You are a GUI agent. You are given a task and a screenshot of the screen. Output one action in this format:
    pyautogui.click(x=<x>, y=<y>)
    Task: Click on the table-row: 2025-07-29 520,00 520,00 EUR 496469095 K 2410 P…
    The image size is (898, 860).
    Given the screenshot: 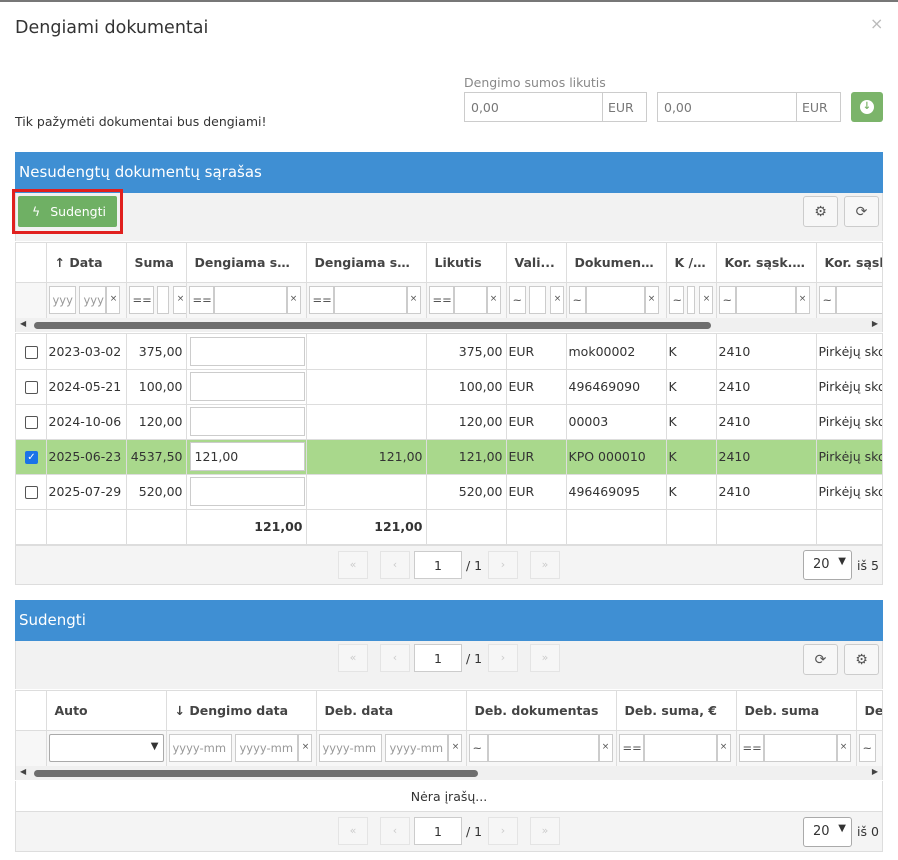 What is the action you would take?
    pyautogui.click(x=449, y=492)
    